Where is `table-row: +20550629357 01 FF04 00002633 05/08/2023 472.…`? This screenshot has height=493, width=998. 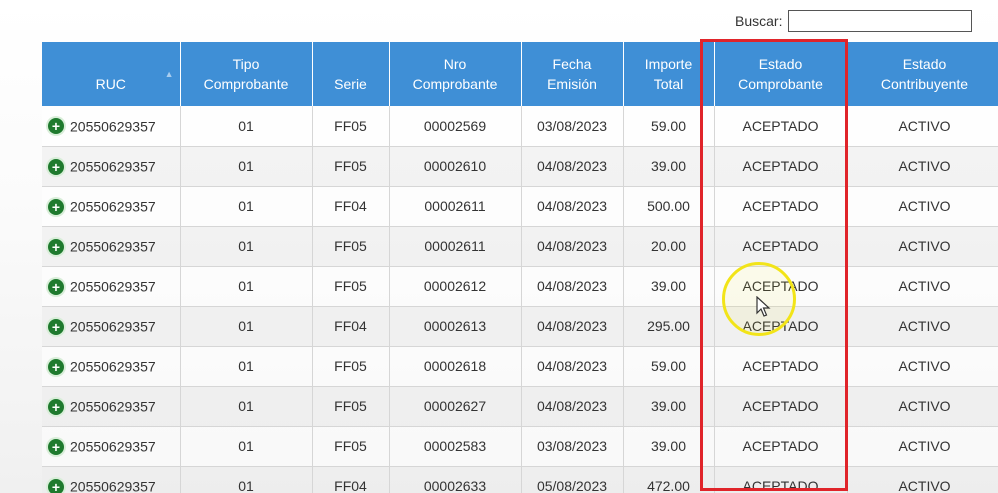
table-row: +20550629357 01 FF04 00002633 05/08/2023 472.… is located at coordinates (520, 479).